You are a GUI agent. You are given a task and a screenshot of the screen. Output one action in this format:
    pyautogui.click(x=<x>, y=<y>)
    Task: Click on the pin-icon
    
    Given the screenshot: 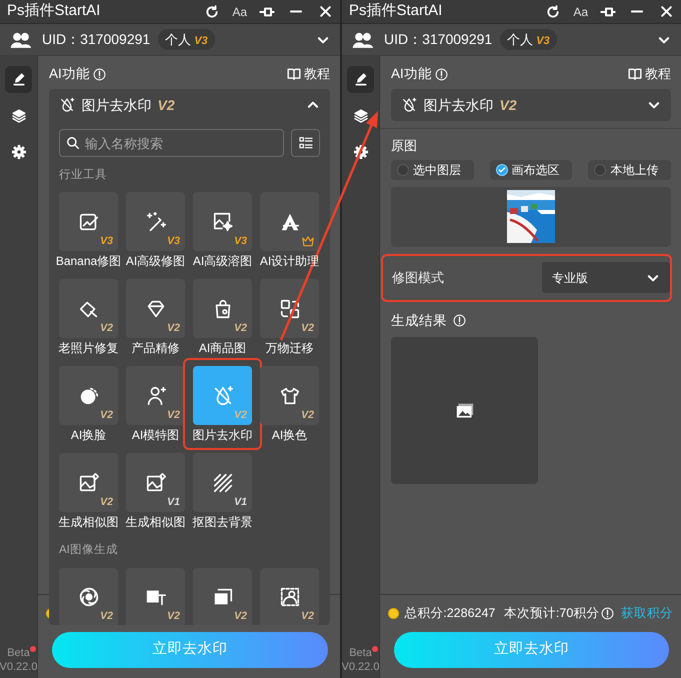 What is the action you would take?
    pyautogui.click(x=267, y=11)
    